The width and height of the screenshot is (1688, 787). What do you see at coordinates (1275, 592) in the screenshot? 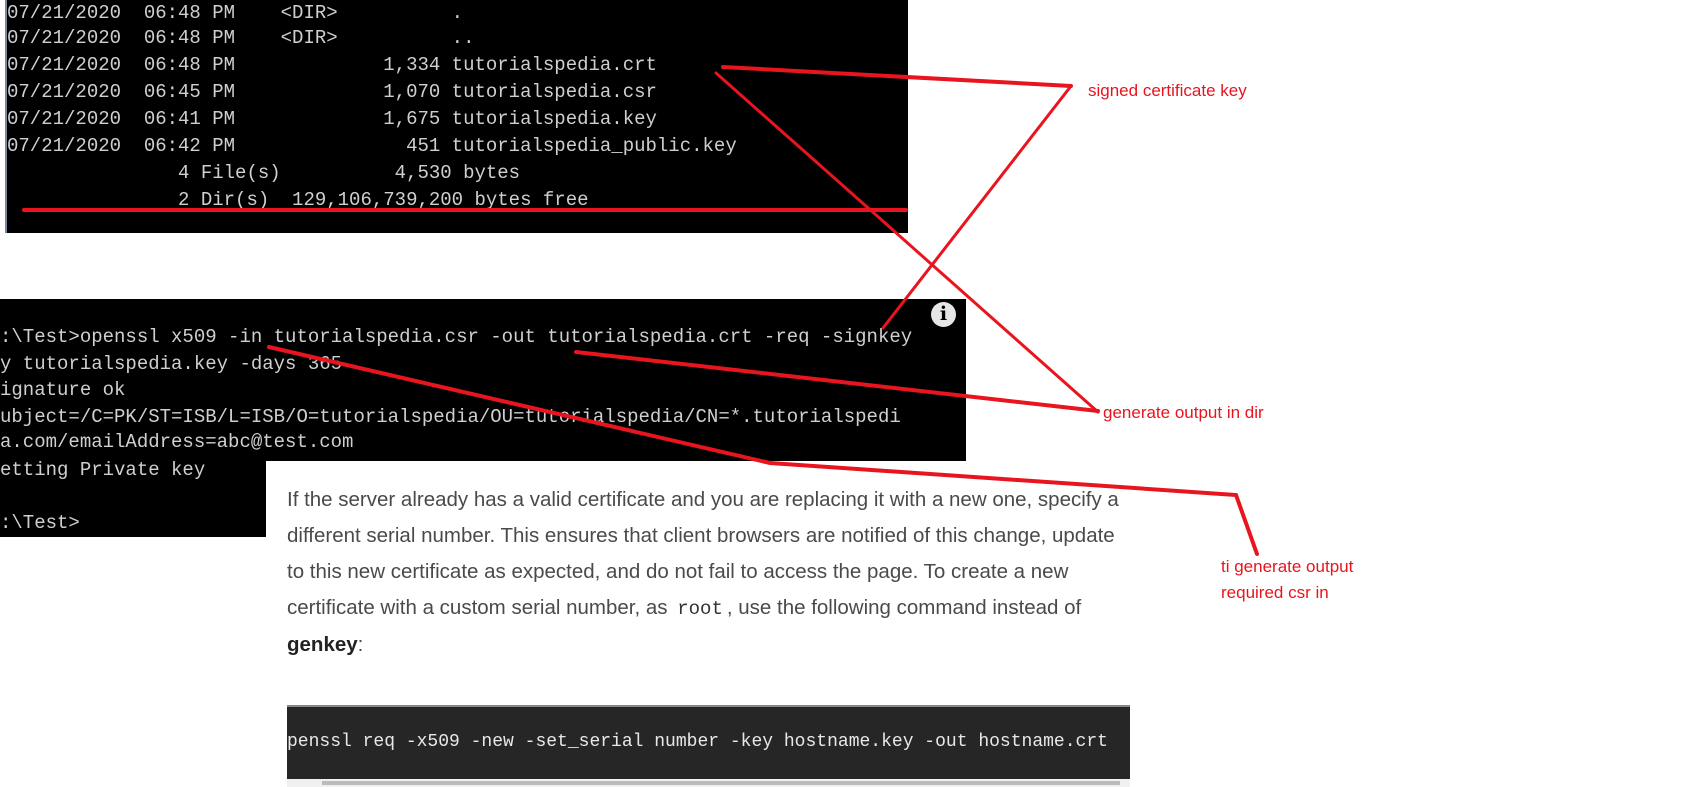
I see `annotation-csr-2: required csr in` at bounding box center [1275, 592].